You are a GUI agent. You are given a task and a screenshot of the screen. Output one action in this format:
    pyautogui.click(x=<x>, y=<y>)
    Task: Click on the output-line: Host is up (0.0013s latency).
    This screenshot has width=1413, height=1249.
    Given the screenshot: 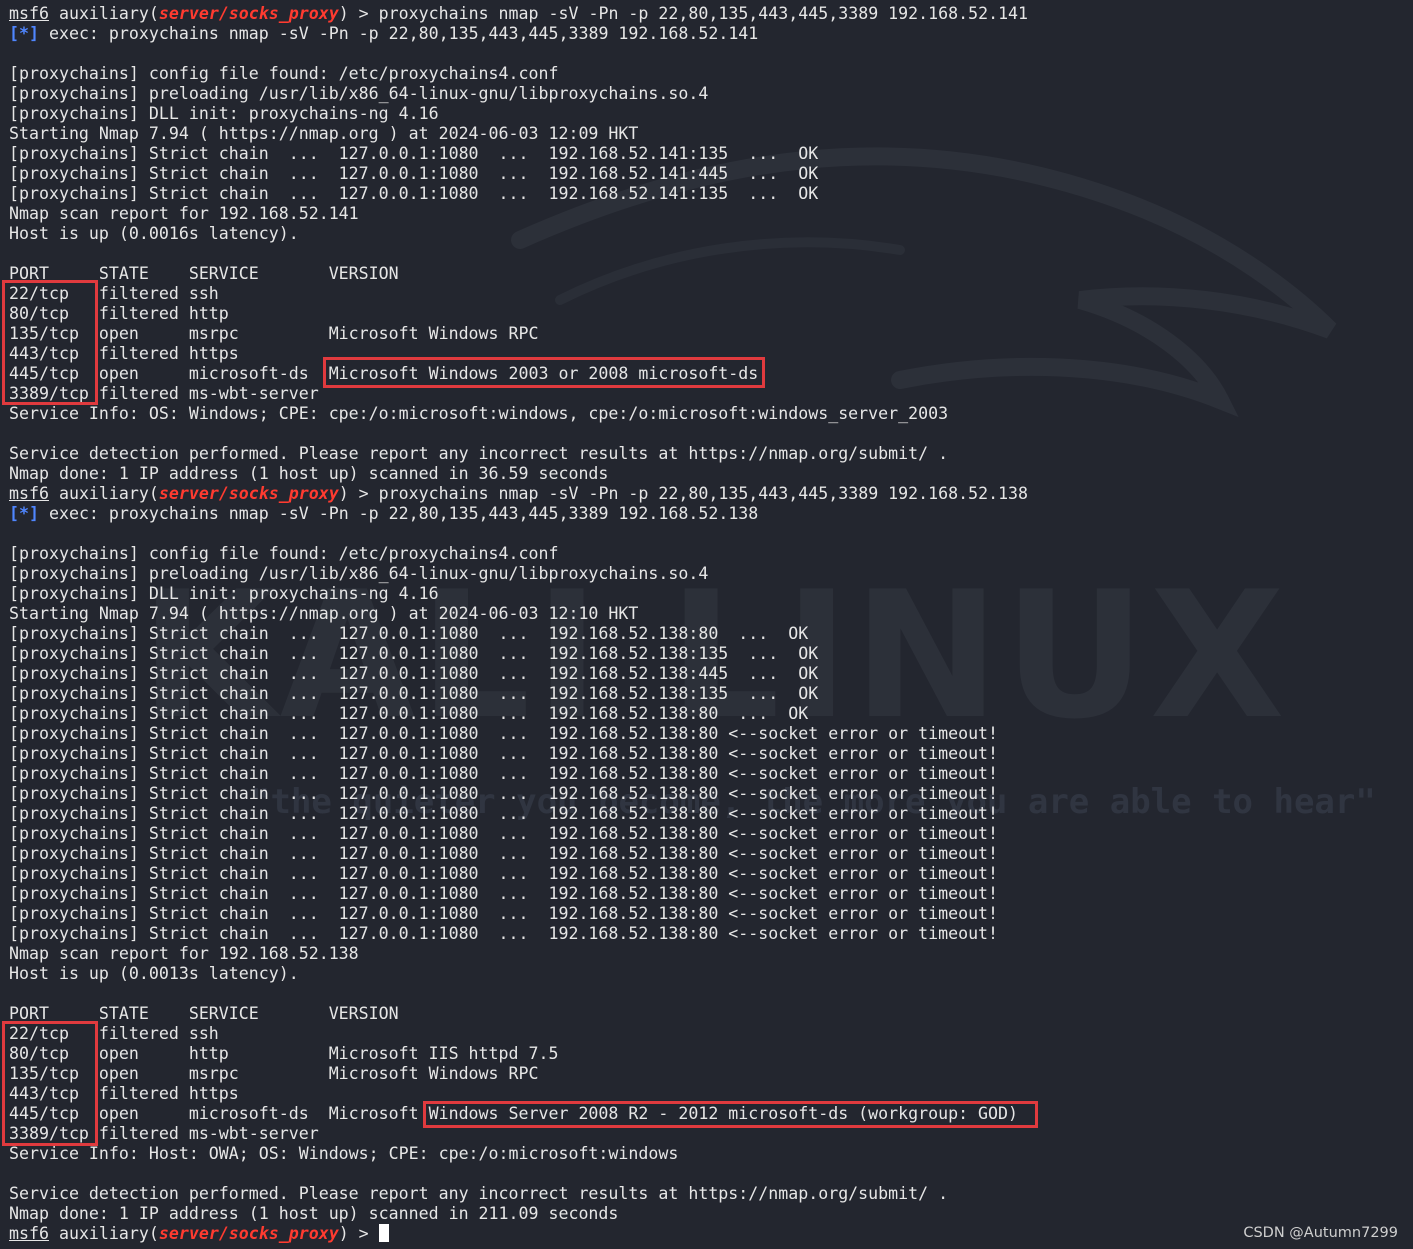 What is the action you would take?
    pyautogui.click(x=154, y=973)
    